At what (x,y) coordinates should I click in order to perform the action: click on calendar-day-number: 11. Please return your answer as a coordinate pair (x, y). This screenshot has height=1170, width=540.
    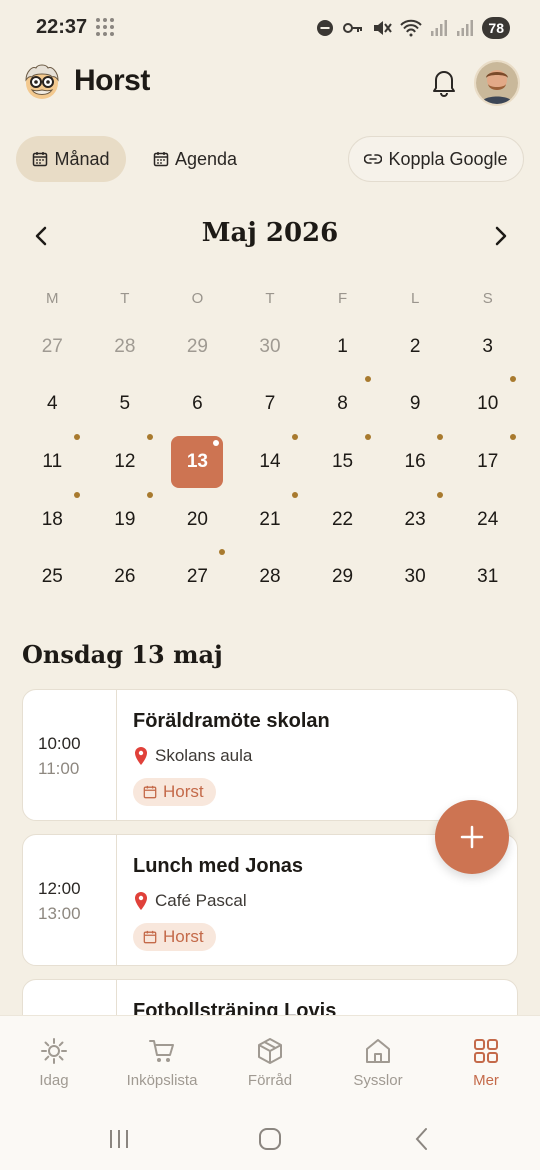
    Looking at the image, I should click on (53, 460).